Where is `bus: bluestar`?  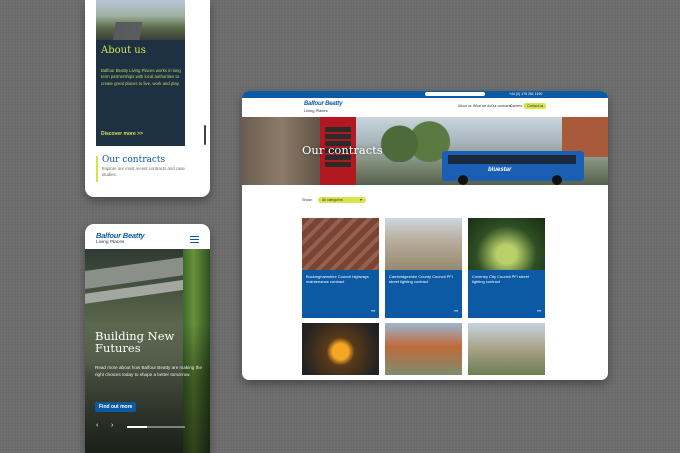
bus: bluestar is located at coordinates (513, 168).